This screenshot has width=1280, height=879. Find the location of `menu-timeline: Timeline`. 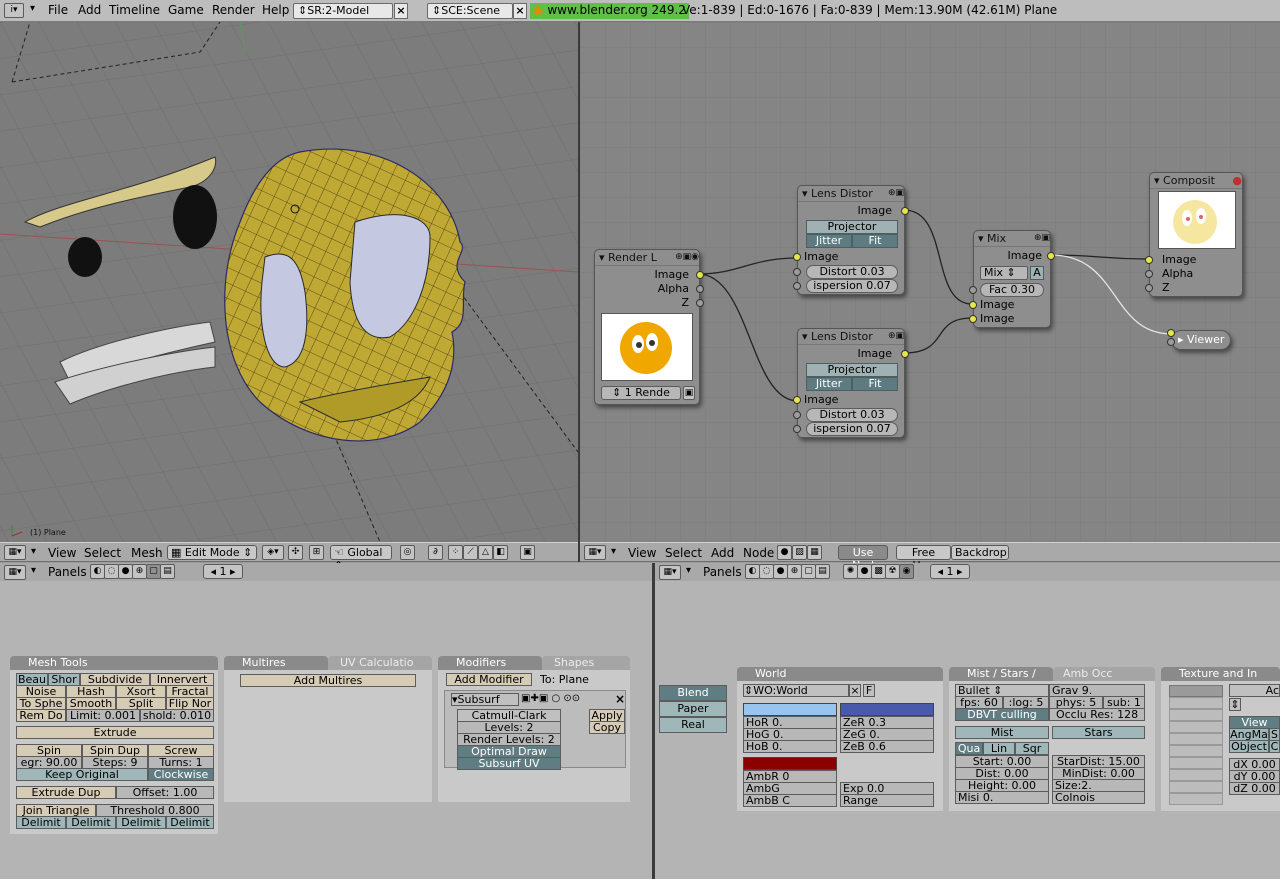

menu-timeline: Timeline is located at coordinates (134, 10).